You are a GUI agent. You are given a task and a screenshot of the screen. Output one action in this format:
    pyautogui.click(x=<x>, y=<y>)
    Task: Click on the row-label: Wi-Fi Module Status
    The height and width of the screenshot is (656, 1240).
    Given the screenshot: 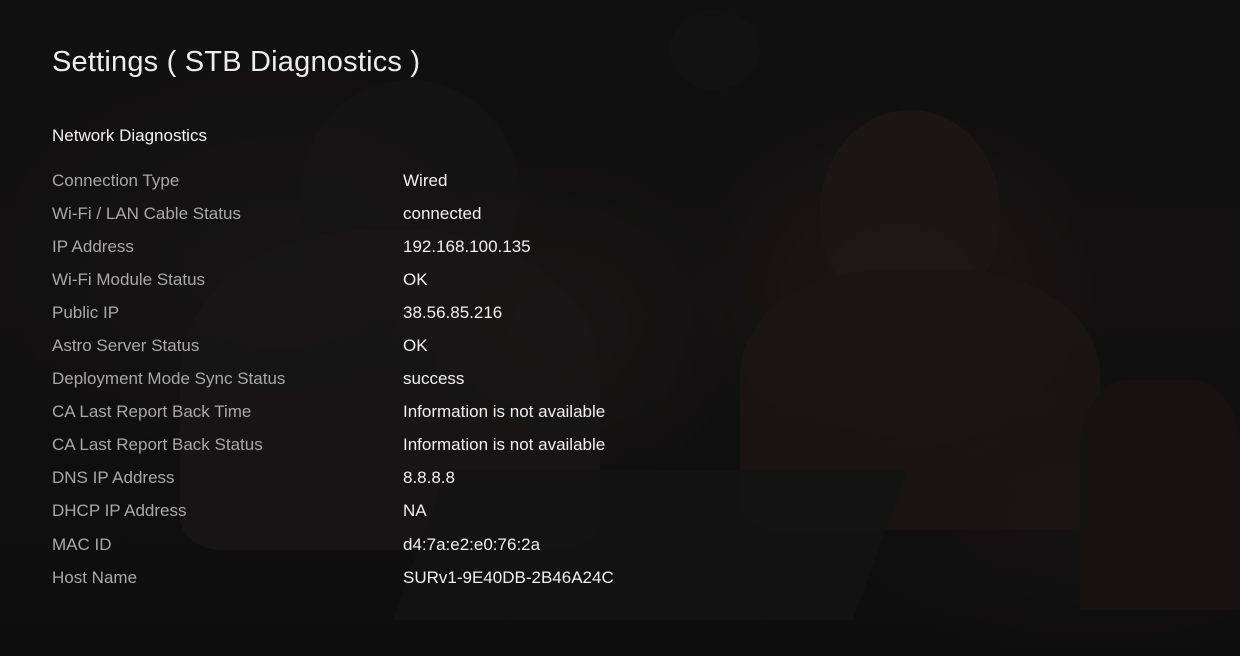 What is the action you would take?
    pyautogui.click(x=129, y=279)
    